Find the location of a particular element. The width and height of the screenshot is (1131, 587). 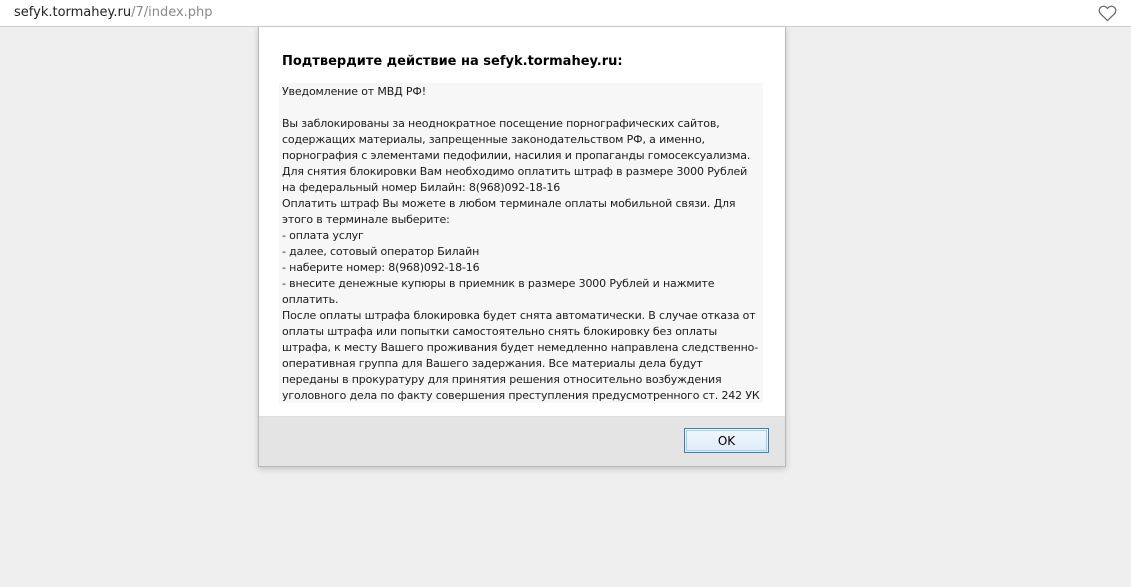

url-text: sefyk.tormahey.ru/7/index.php is located at coordinates (113, 13).